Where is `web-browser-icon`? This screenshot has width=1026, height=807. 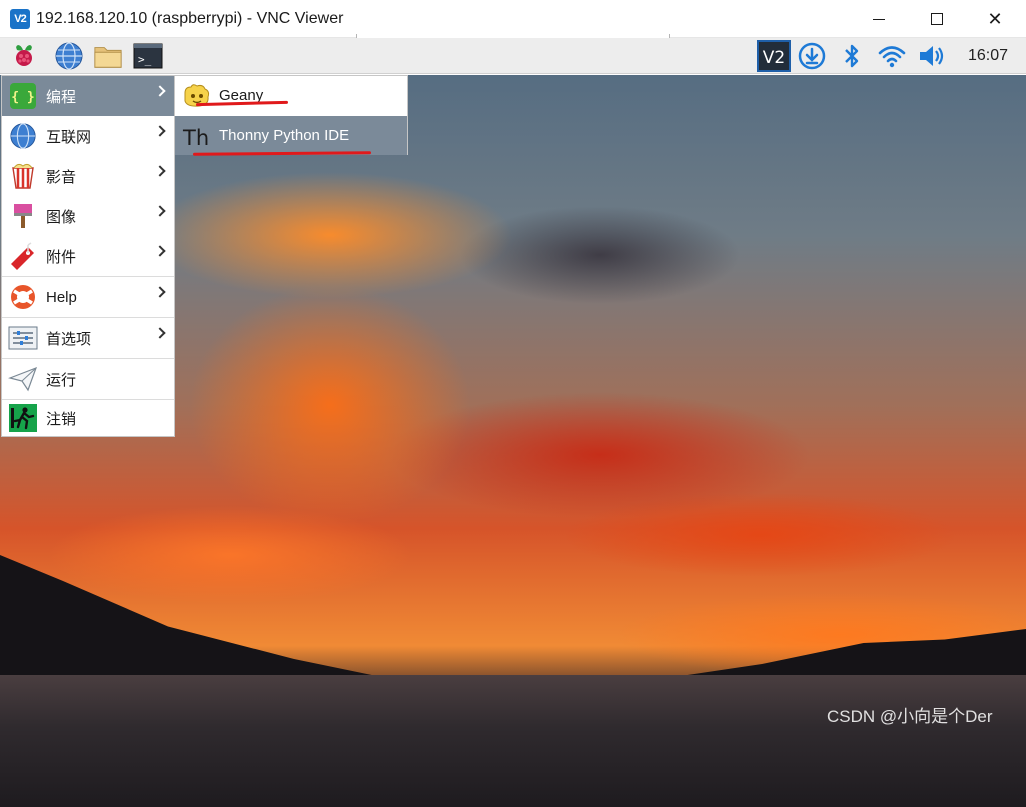
web-browser-icon is located at coordinates (69, 56).